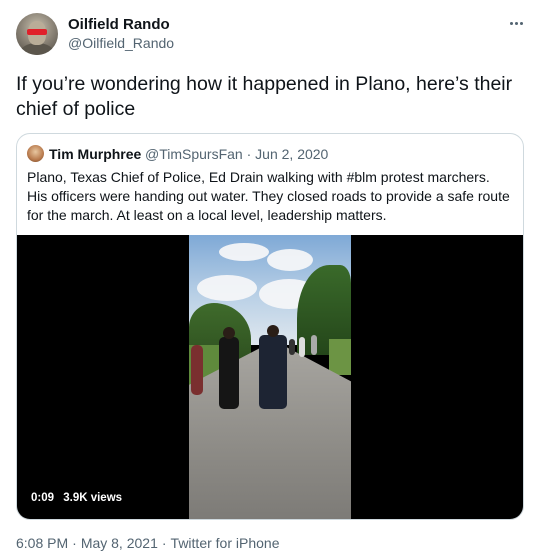  What do you see at coordinates (516, 23) in the screenshot?
I see `more-options-icon` at bounding box center [516, 23].